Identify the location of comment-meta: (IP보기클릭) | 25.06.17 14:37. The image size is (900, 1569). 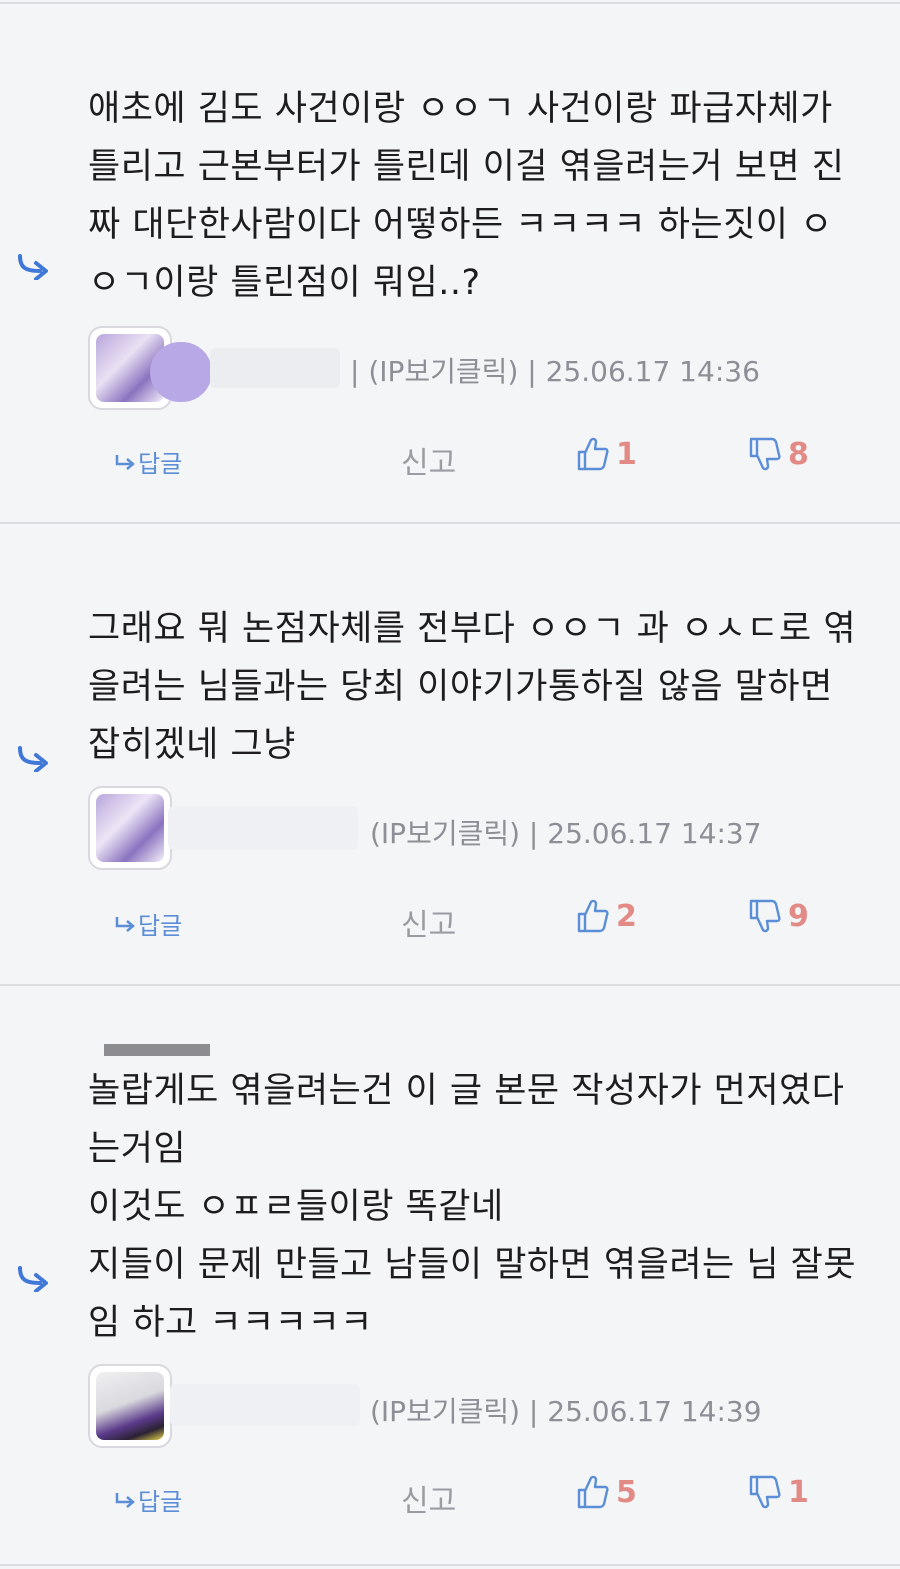
(566, 833).